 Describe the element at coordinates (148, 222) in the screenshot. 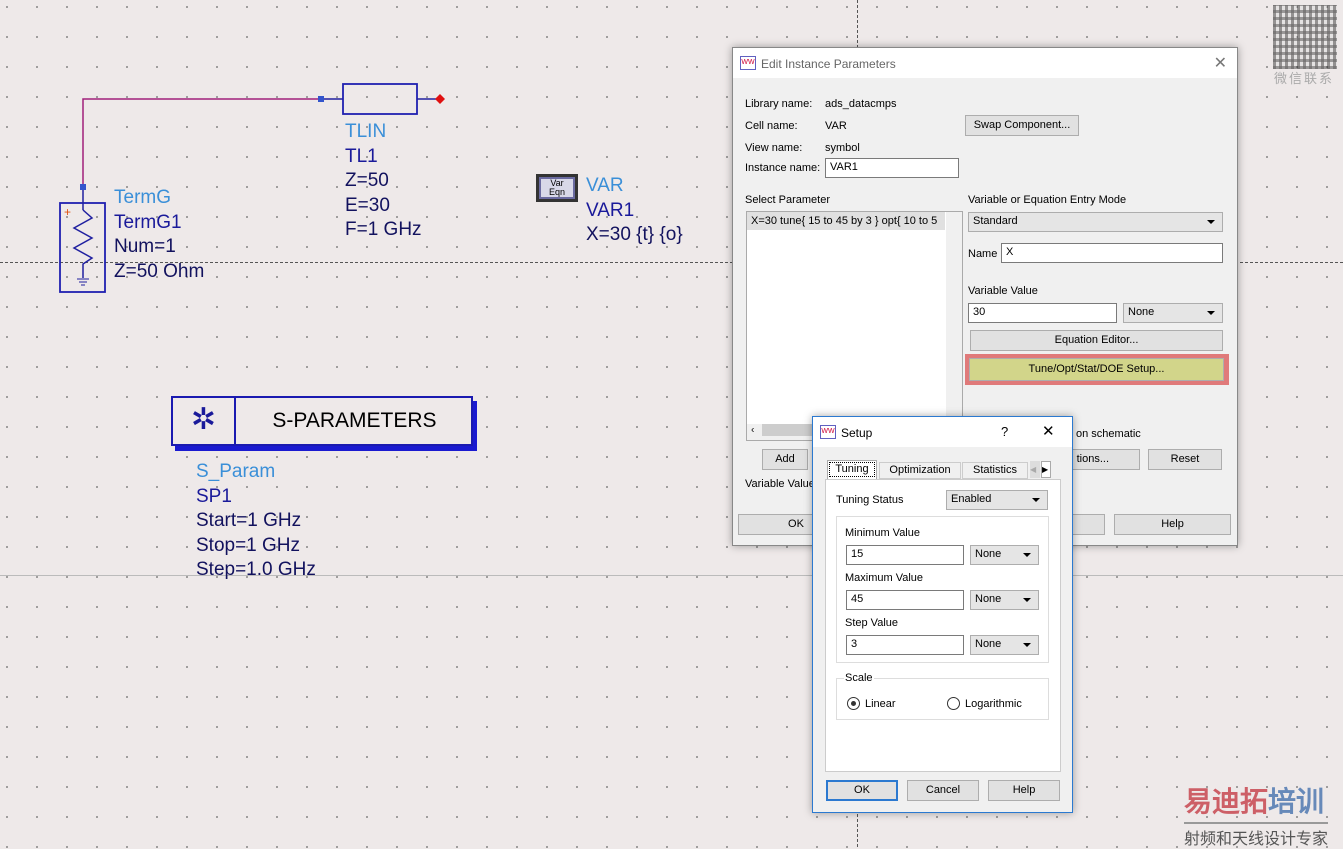

I see `termg-name: TermG1` at that location.